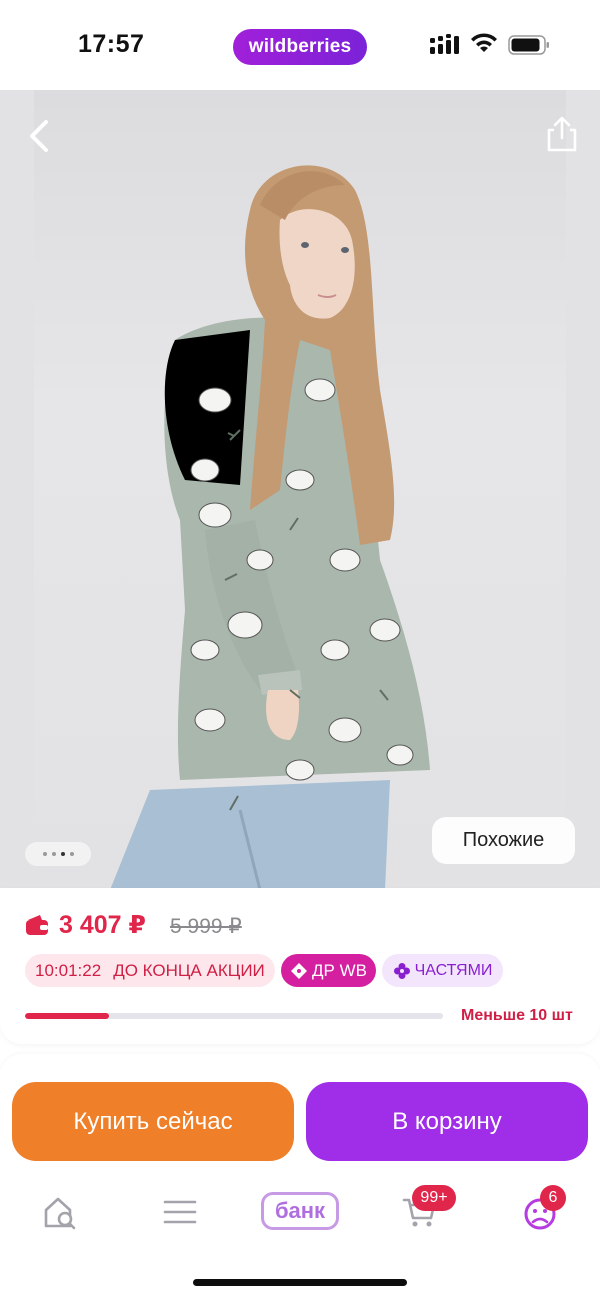 This screenshot has height=1300, width=600. I want to click on status-time: 17:57, so click(111, 44).